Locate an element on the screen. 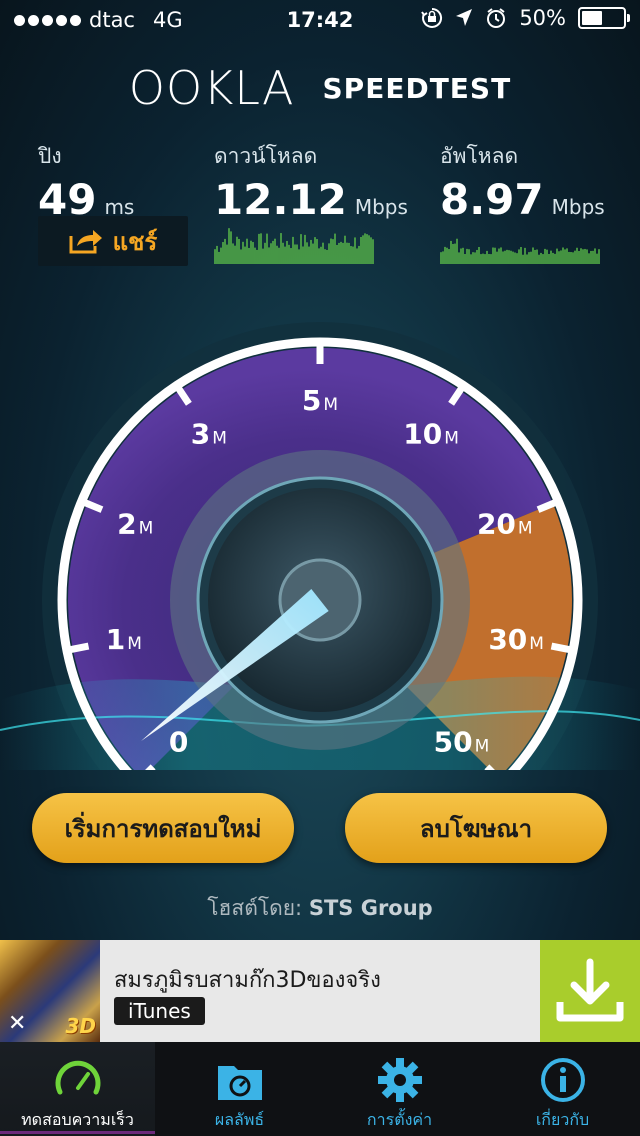 This screenshot has height=1136, width=640. ad-banner: 3D ✕ สมรภูมิรบสามก๊ก3Dของจริง iTunes is located at coordinates (320, 991).